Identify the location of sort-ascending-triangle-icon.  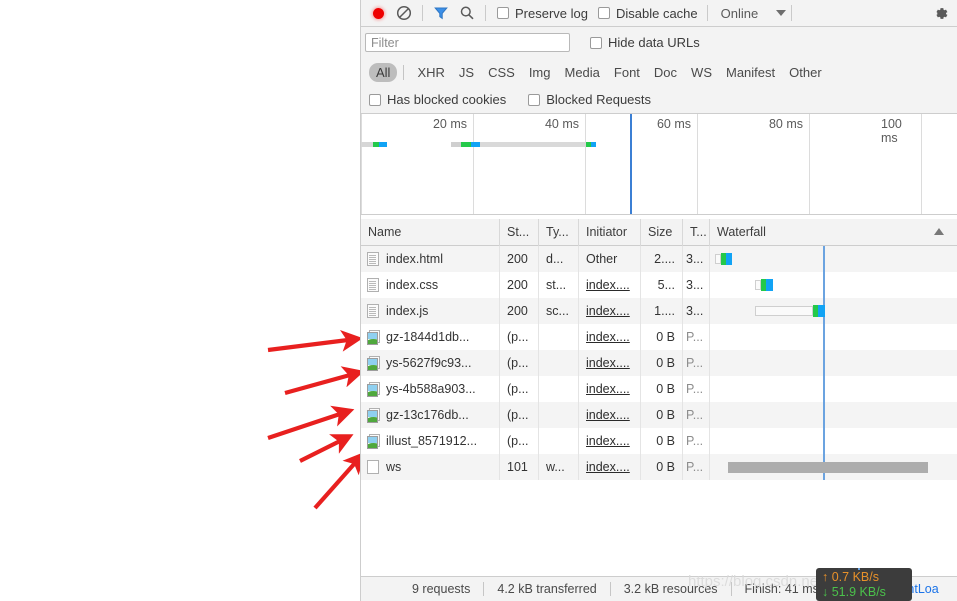
(939, 231).